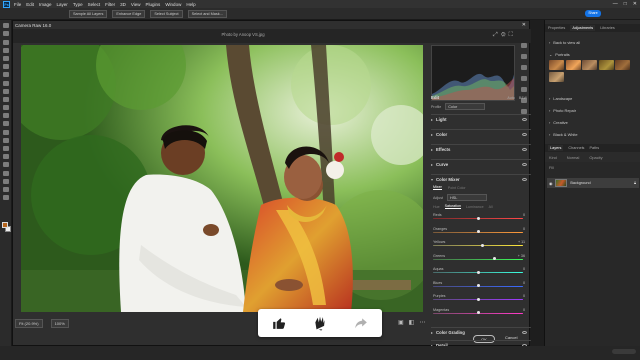 The width and height of the screenshot is (640, 360). What do you see at coordinates (136, 4) in the screenshot?
I see `menu-view: View` at bounding box center [136, 4].